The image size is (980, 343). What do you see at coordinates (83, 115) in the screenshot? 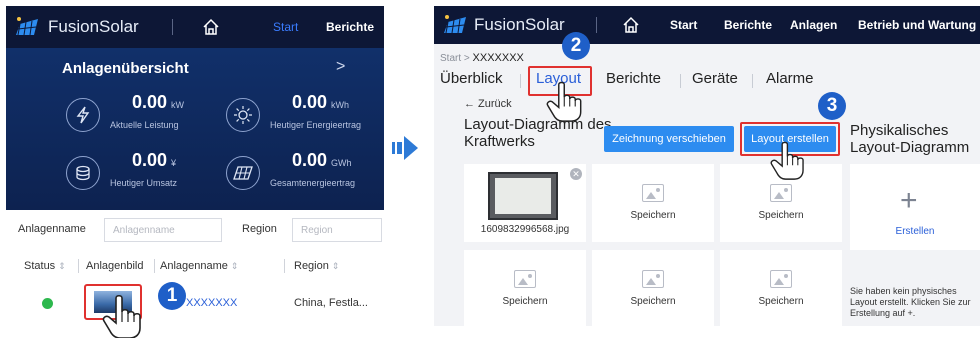
I see `lightning-icon` at bounding box center [83, 115].